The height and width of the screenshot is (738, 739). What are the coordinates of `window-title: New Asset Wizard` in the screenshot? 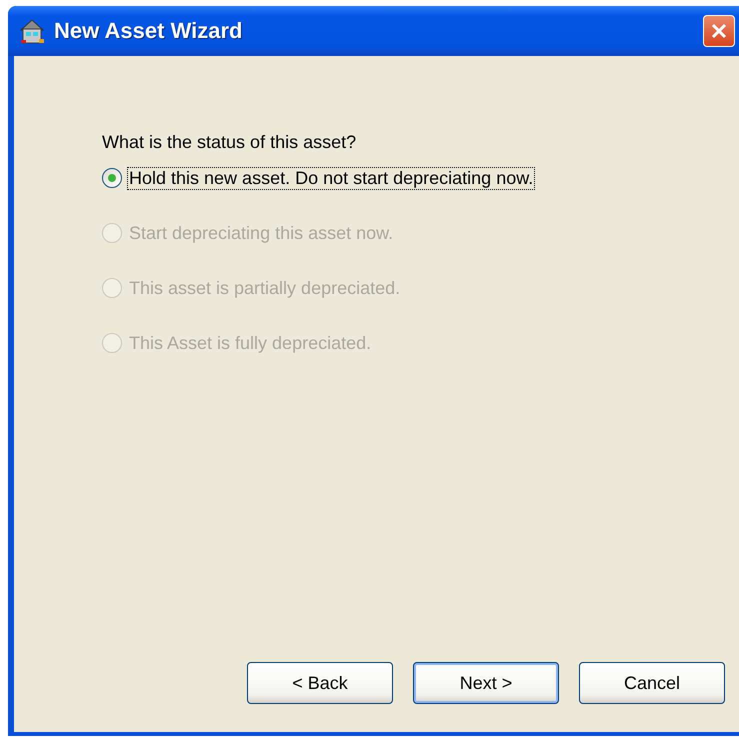 It's located at (149, 31).